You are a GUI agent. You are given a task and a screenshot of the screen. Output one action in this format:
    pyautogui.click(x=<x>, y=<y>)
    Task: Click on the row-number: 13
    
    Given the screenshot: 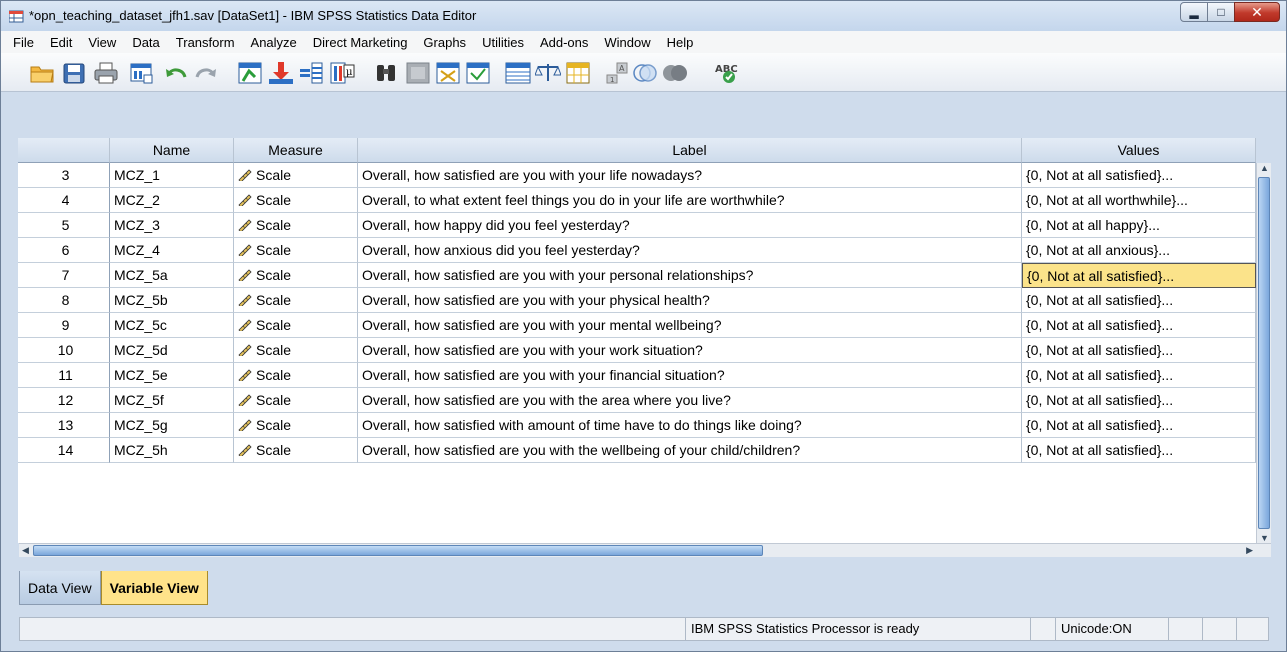 What is the action you would take?
    pyautogui.click(x=64, y=425)
    